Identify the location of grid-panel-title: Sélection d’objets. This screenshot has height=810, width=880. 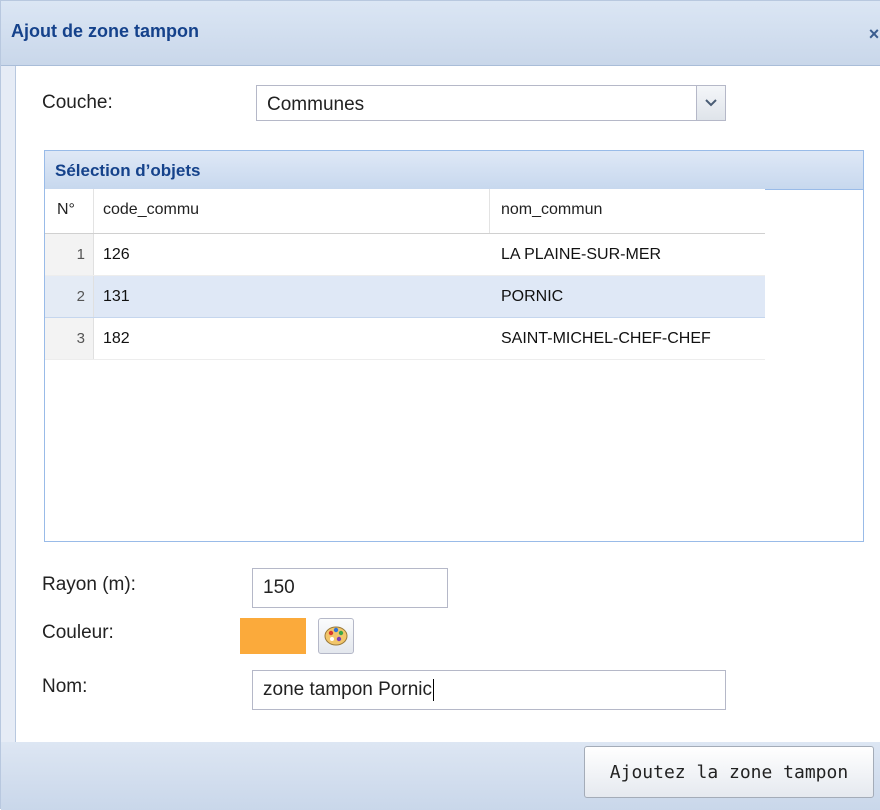
(128, 170).